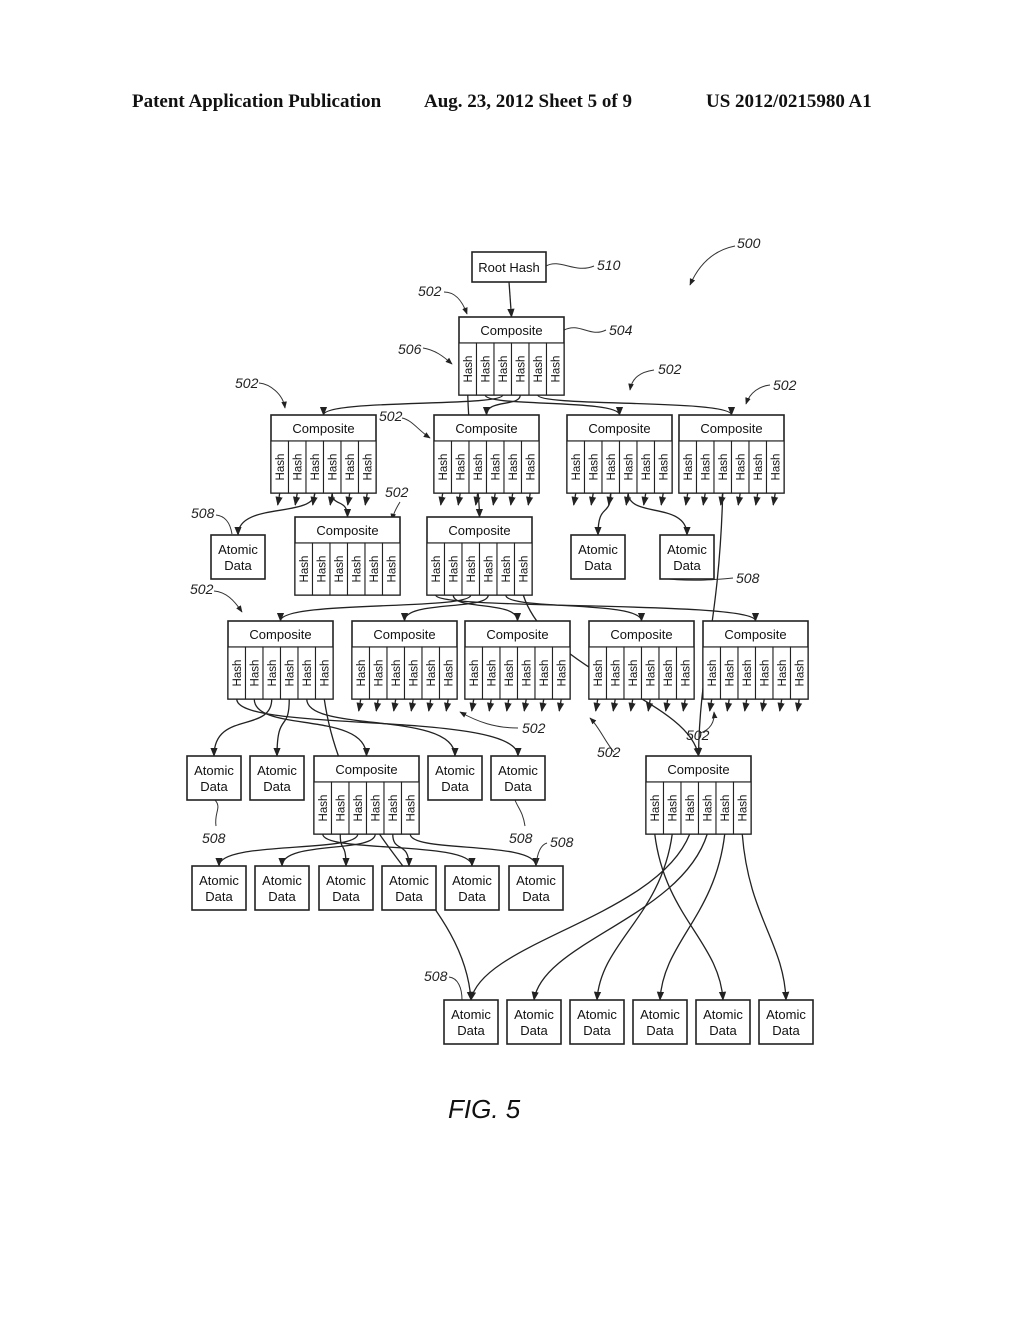 The height and width of the screenshot is (1320, 1024). What do you see at coordinates (636, 405) in the screenshot?
I see `edge-c0-to-c1d` at bounding box center [636, 405].